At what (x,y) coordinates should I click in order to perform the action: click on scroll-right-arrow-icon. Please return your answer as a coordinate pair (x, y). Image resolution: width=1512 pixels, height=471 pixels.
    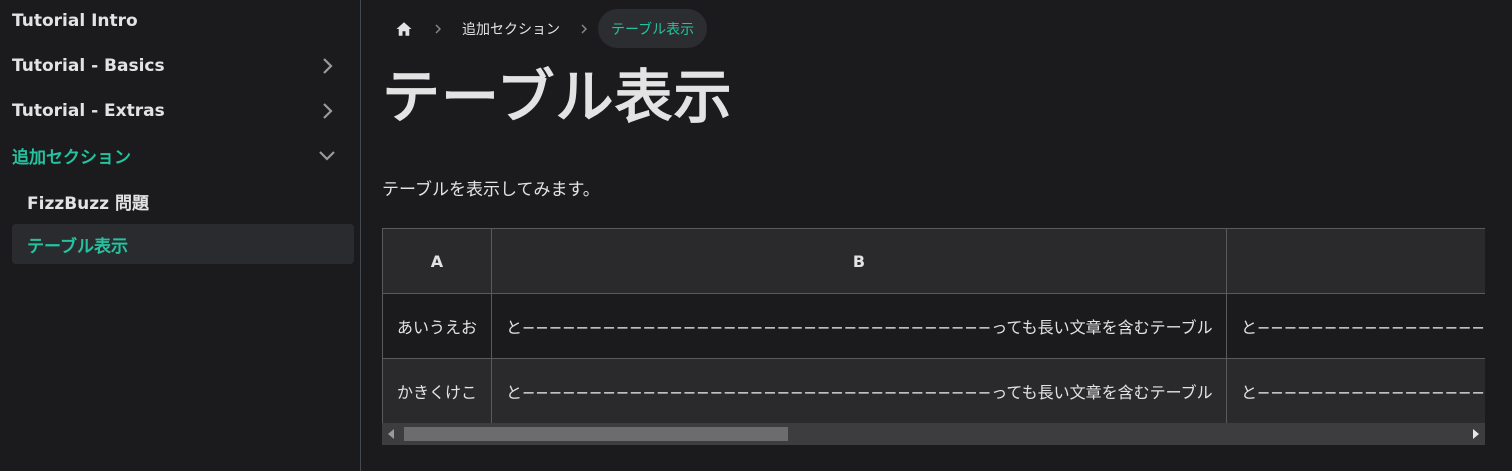
    Looking at the image, I should click on (1476, 434).